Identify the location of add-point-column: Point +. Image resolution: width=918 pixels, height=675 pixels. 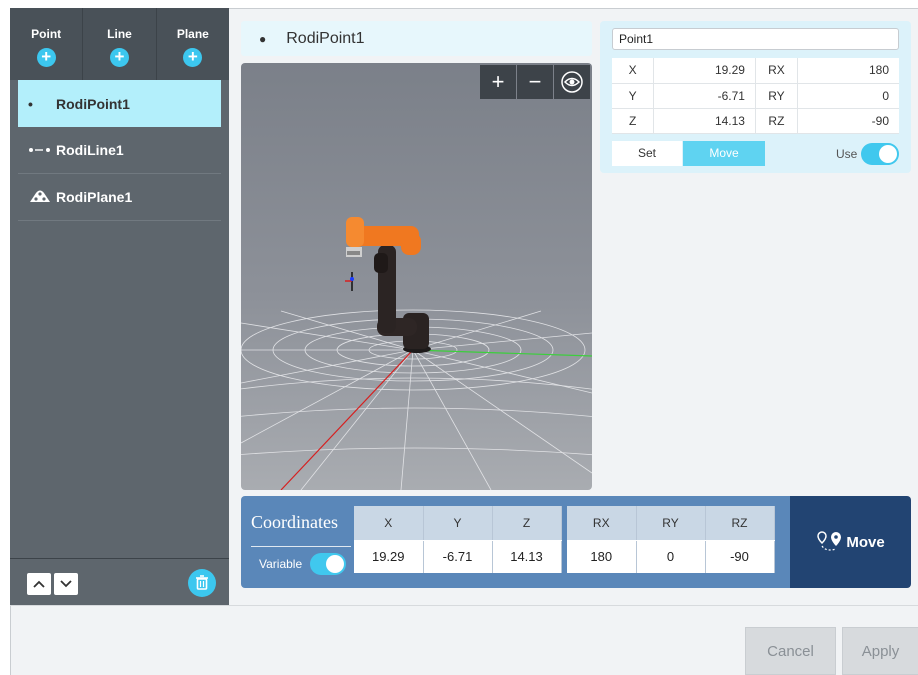
(47, 44).